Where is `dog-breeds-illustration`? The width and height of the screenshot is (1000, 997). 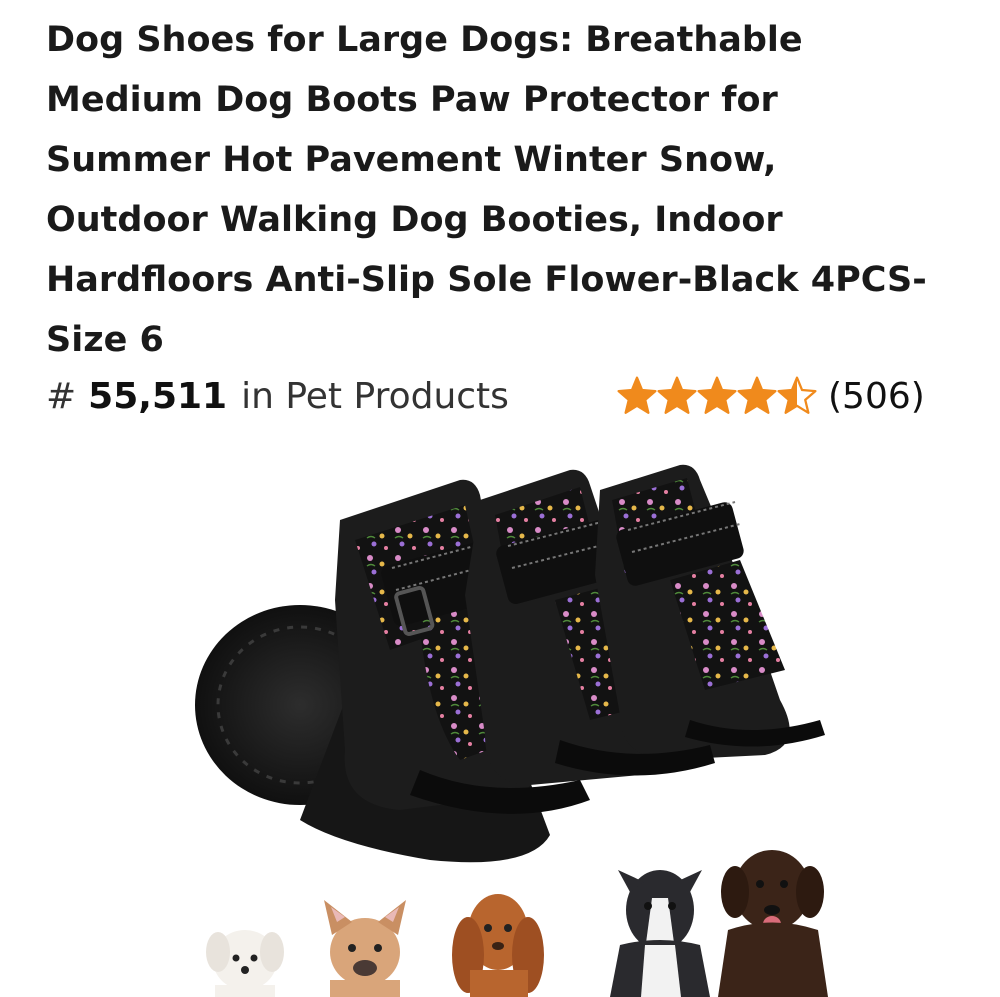 dog-breeds-illustration is located at coordinates (517, 923).